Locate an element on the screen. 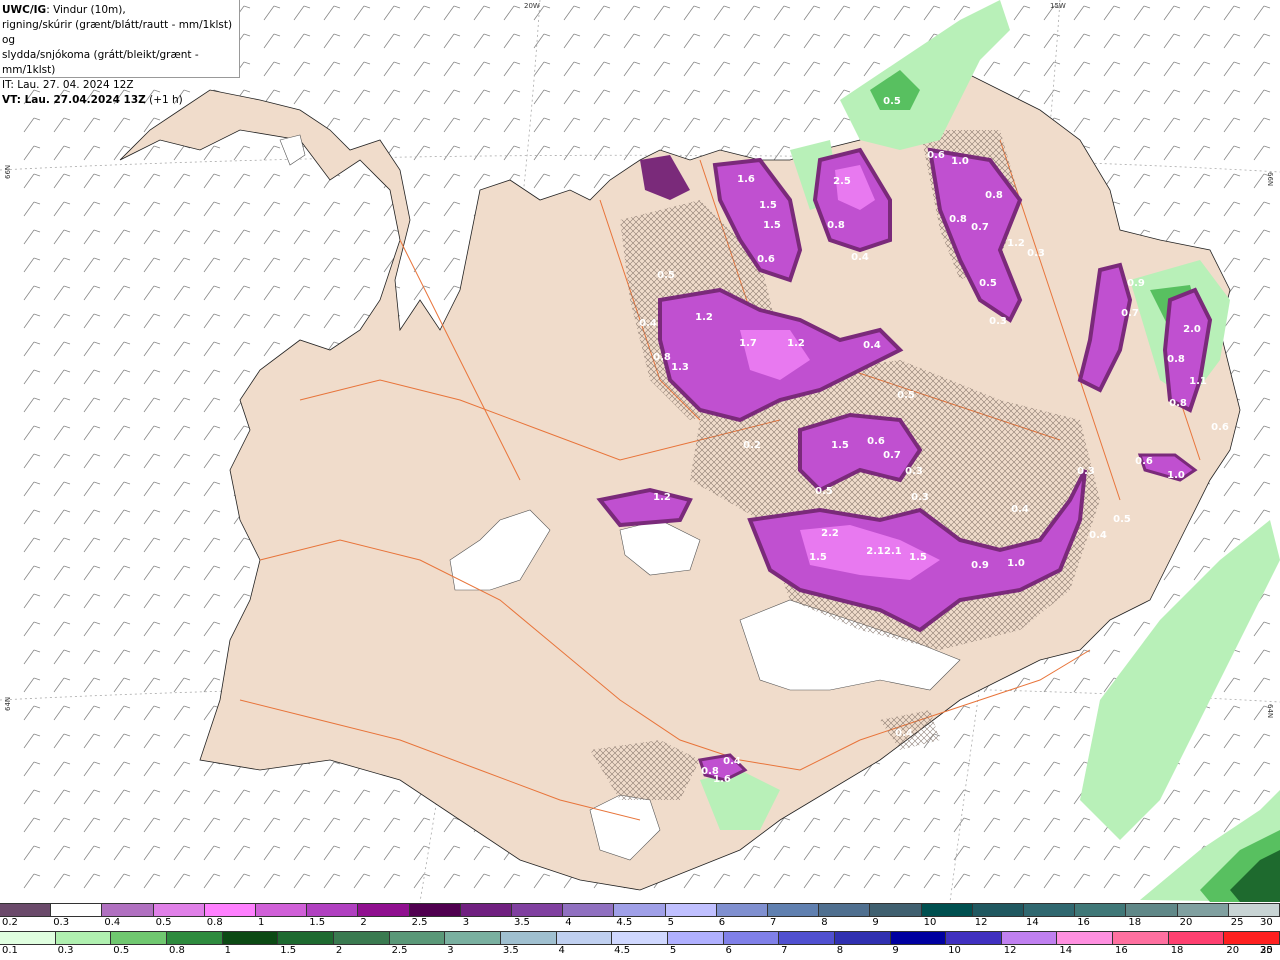 The image size is (1280, 960). model-name: UWC/IG is located at coordinates (24, 10).